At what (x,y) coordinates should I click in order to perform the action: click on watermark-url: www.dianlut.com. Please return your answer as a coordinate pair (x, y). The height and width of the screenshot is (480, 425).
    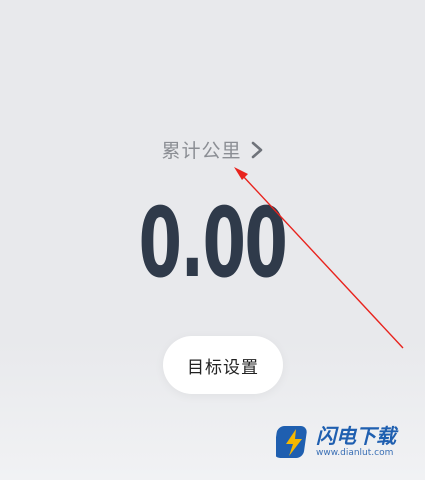
    Looking at the image, I should click on (355, 453).